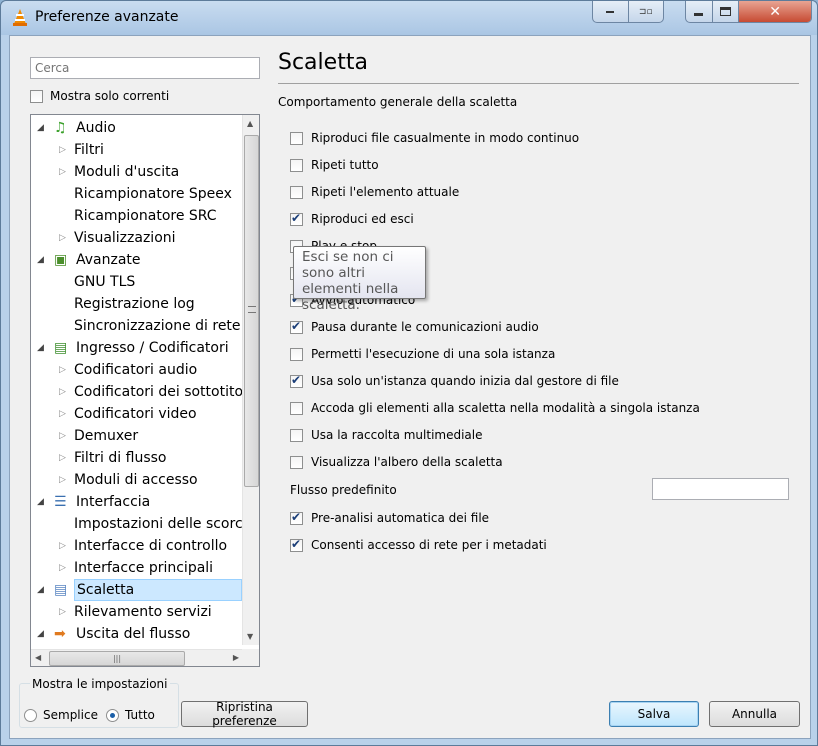 The height and width of the screenshot is (746, 818). I want to click on interface-window-icon: ☰, so click(60, 502).